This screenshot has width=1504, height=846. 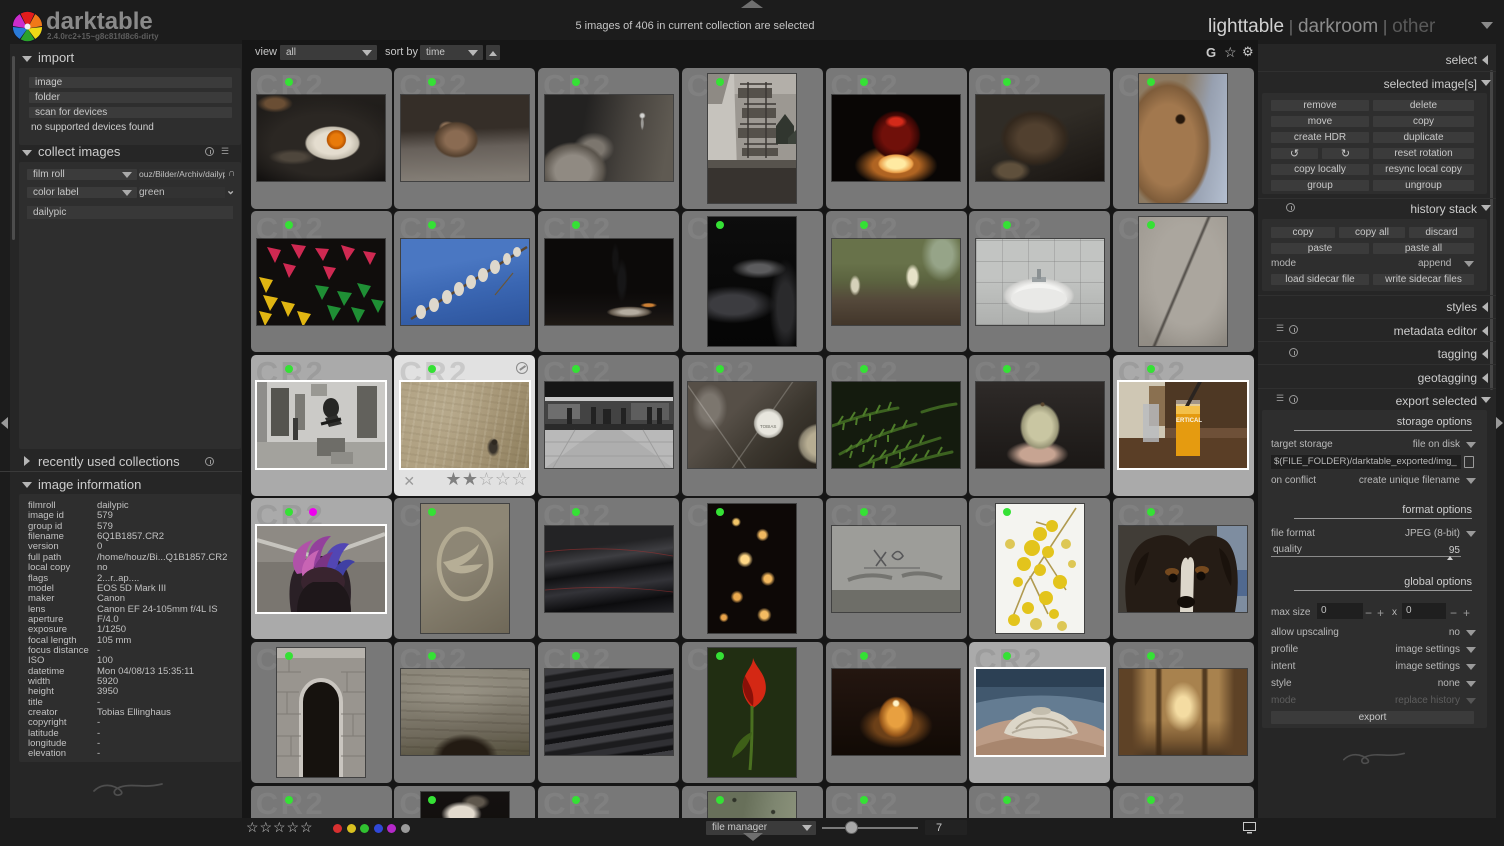 I want to click on svg-text: TOBIAS, so click(x=768, y=426).